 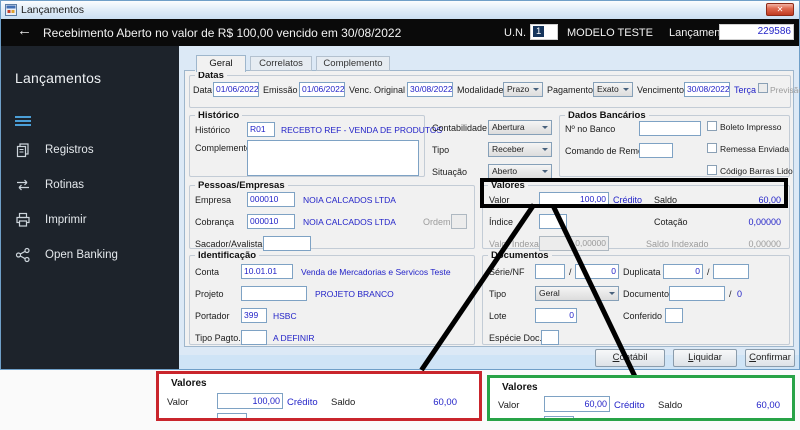 I want to click on historico-code-input: R01, so click(x=261, y=129).